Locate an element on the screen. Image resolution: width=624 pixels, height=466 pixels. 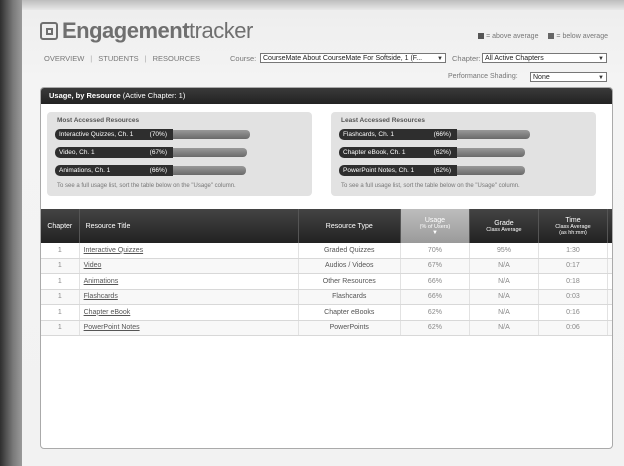
col-type-header: Resource Type is located at coordinates (349, 226).